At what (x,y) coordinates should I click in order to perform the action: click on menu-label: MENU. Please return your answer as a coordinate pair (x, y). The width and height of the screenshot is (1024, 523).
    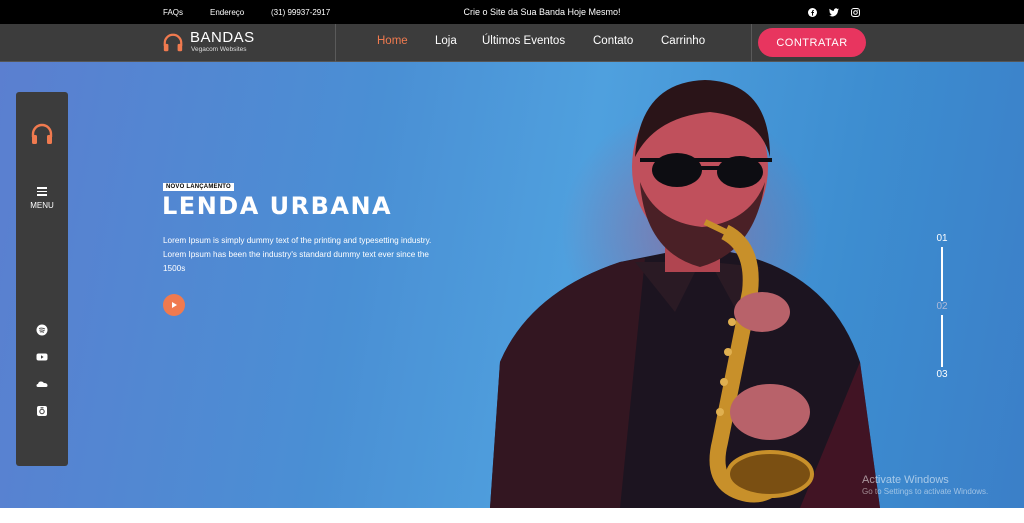
    Looking at the image, I should click on (42, 205).